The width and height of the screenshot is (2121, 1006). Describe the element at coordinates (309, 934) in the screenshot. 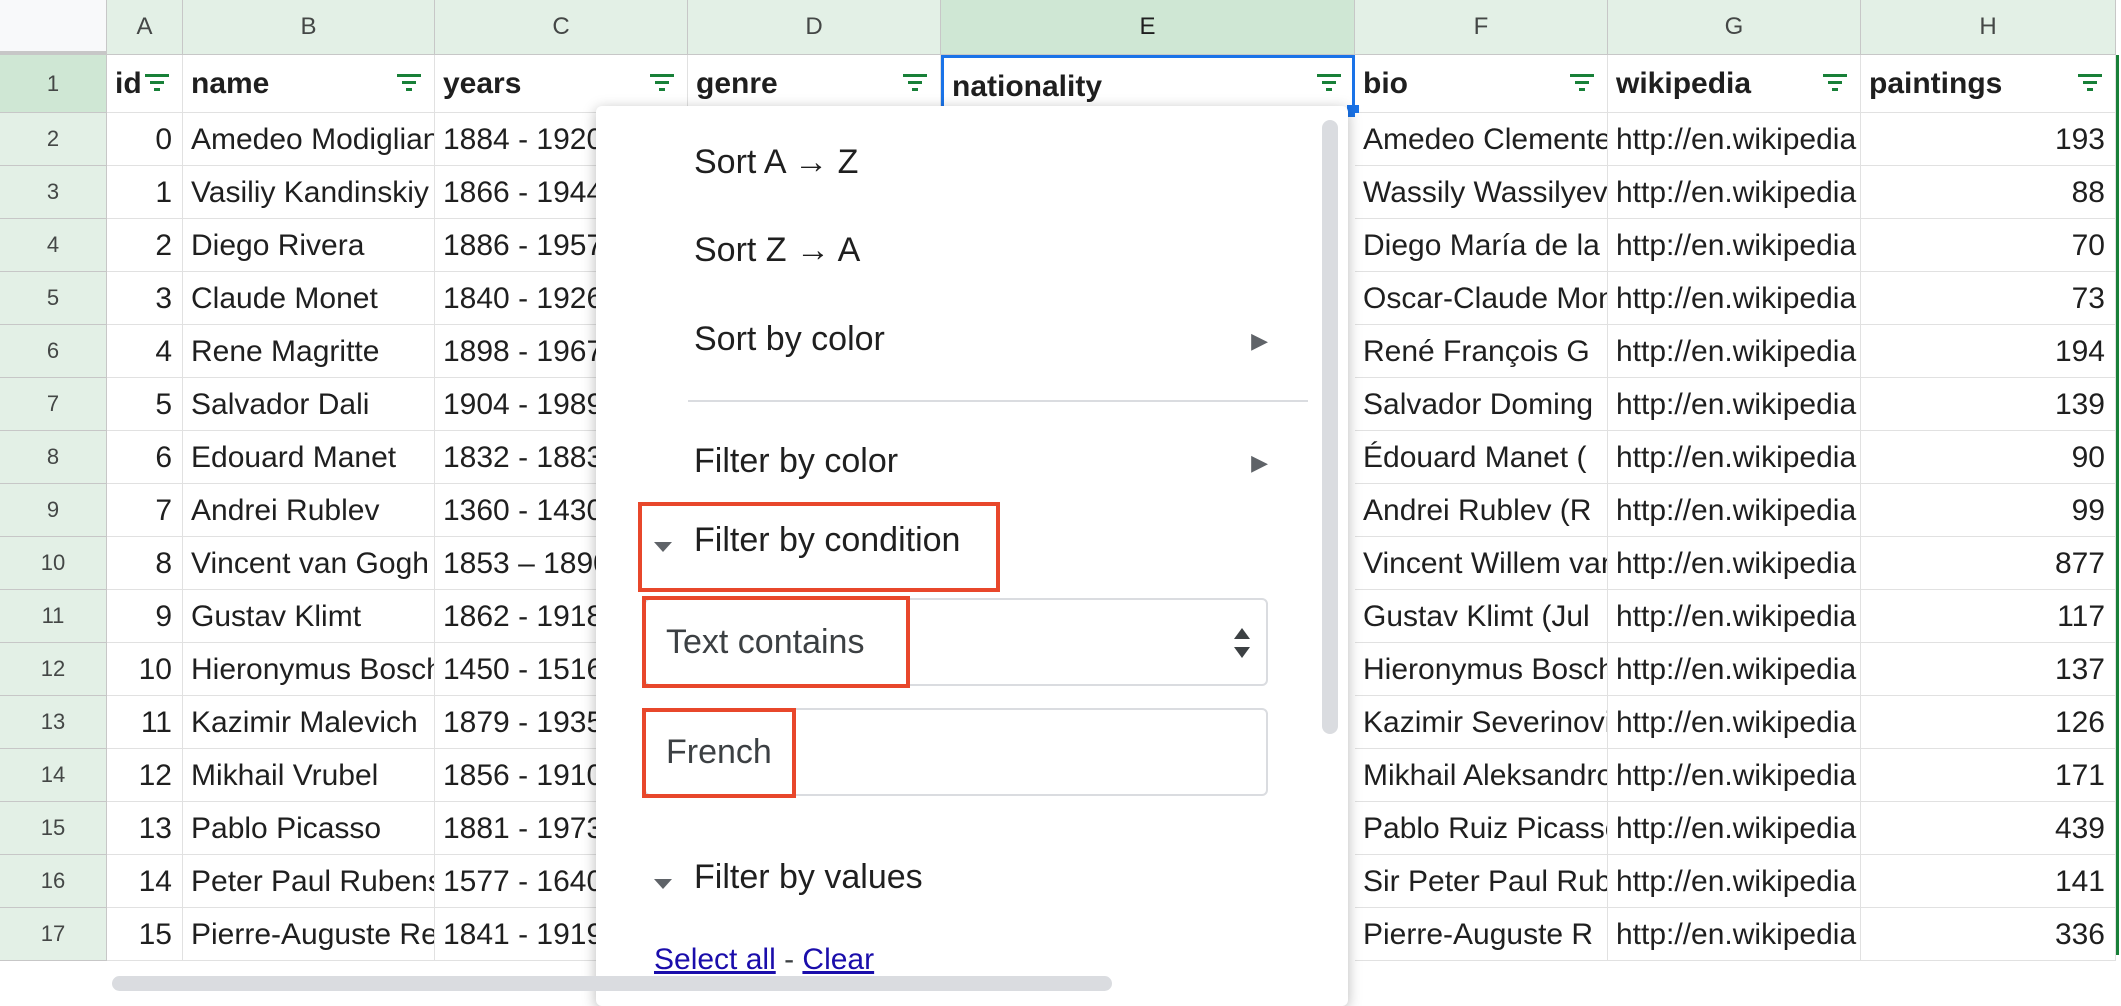

I see `table-cell-name: Pierre-Auguste Renoir` at that location.